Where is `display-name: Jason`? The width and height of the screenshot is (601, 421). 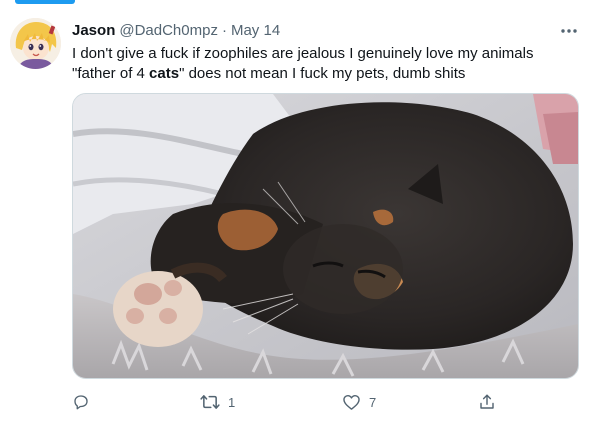 display-name: Jason is located at coordinates (93, 30).